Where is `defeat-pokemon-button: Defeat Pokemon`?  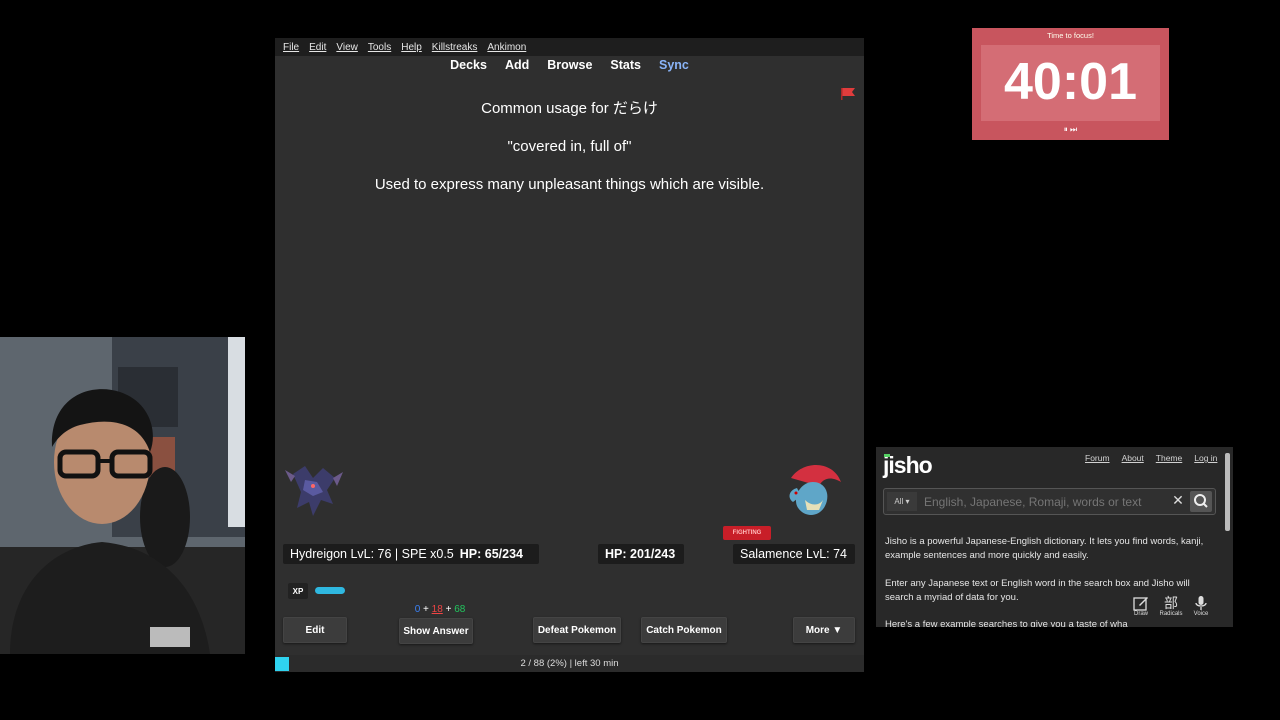
defeat-pokemon-button: Defeat Pokemon is located at coordinates (577, 630).